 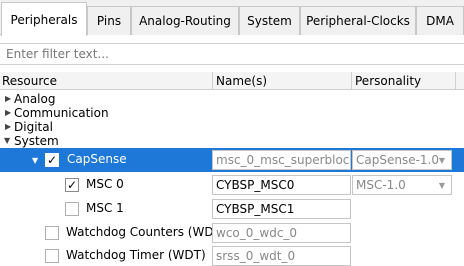 I want to click on capsense-name-field: msc_0_msc_superblock_0, so click(x=281, y=160).